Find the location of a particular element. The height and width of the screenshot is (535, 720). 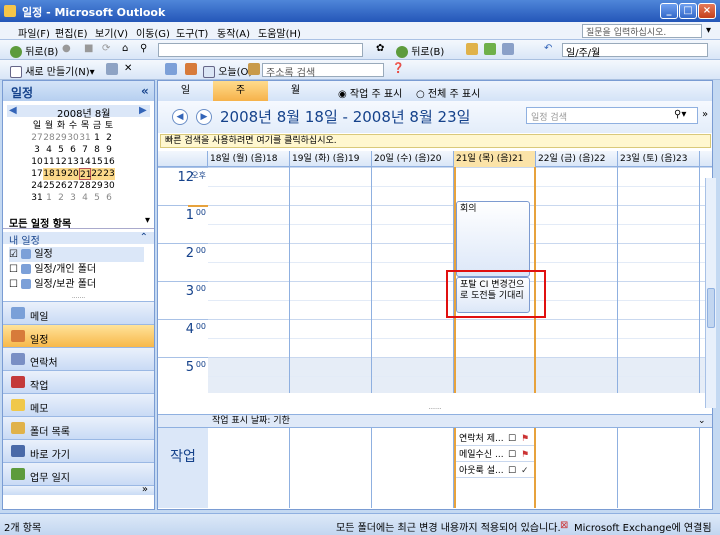

back2-button: 뒤로(B) is located at coordinates (420, 50).